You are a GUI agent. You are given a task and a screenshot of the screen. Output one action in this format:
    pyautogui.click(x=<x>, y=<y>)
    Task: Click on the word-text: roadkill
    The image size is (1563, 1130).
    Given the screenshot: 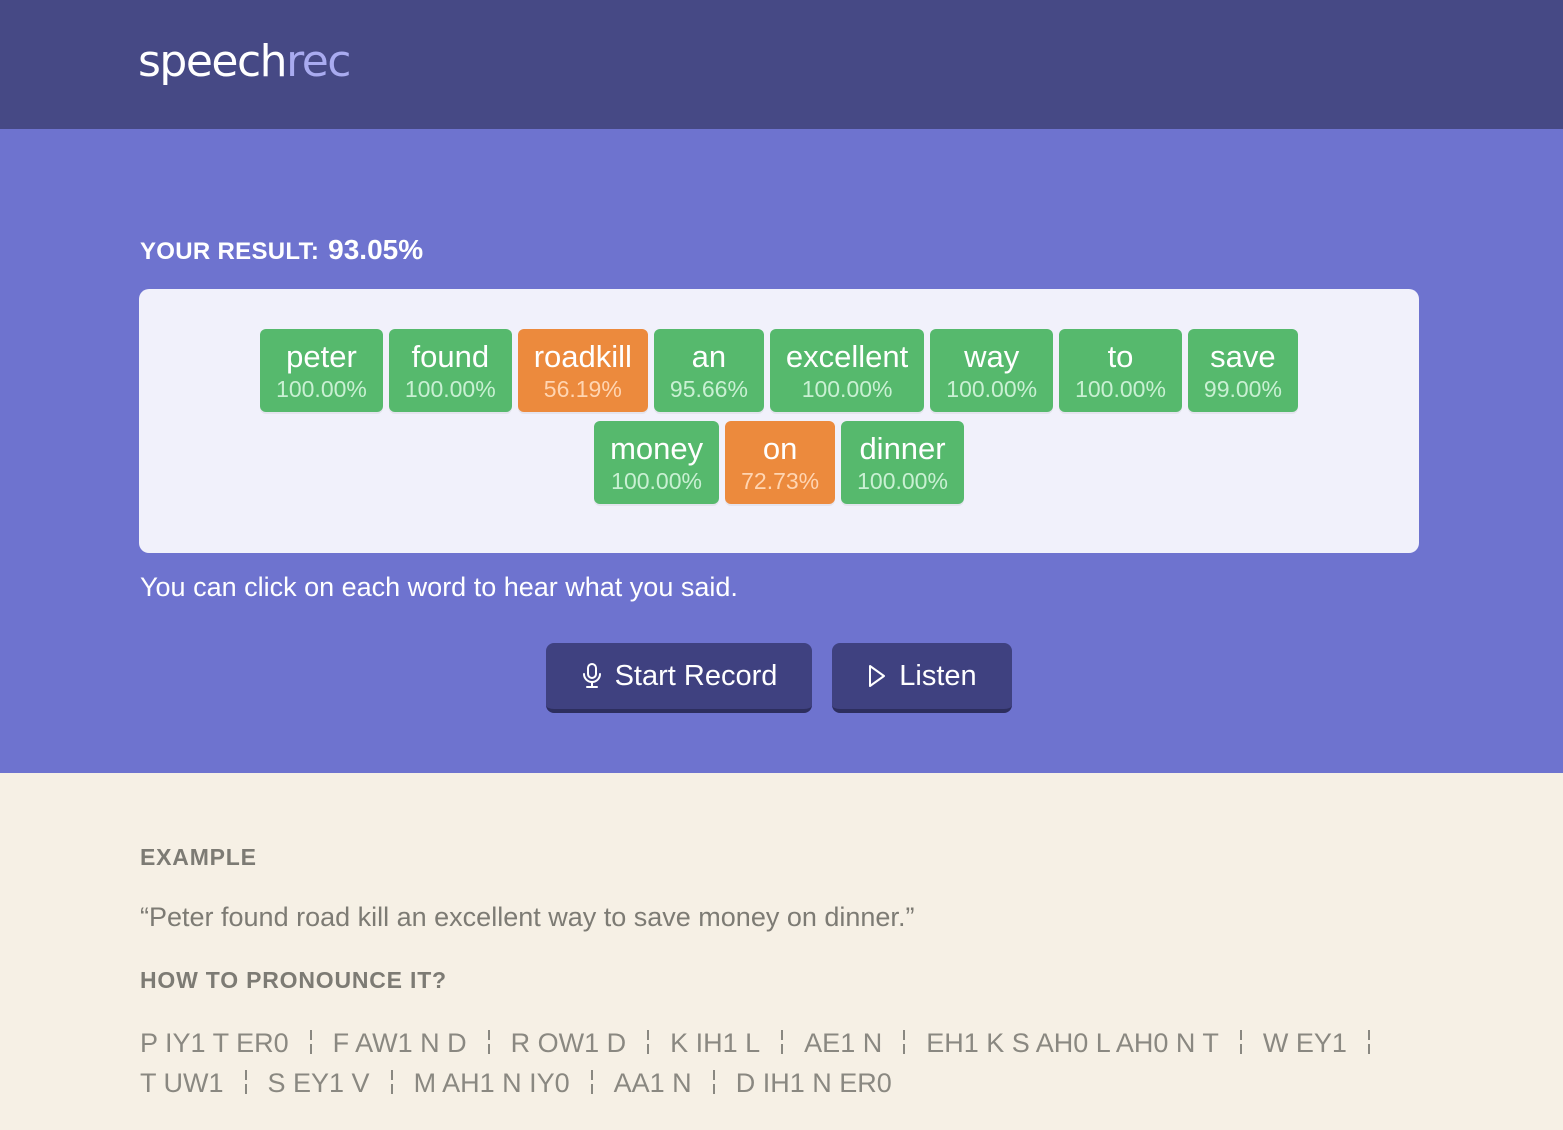 What is the action you would take?
    pyautogui.click(x=582, y=356)
    